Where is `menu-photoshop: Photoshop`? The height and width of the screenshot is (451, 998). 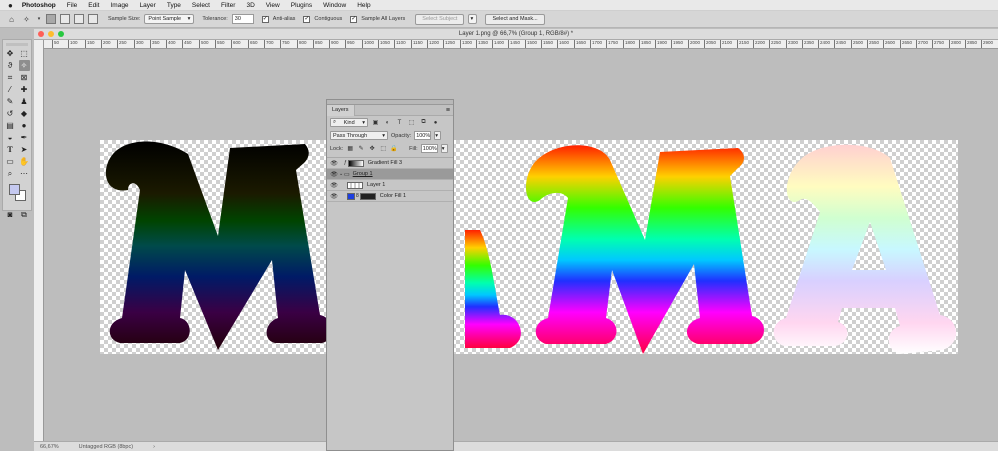 menu-photoshop: Photoshop is located at coordinates (39, 5).